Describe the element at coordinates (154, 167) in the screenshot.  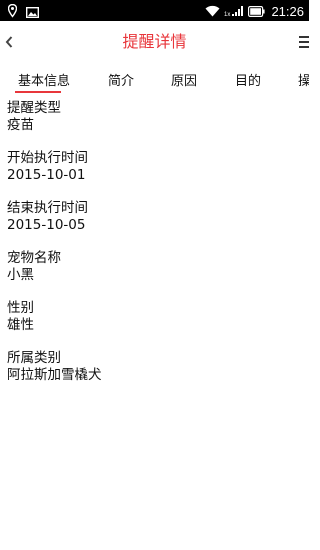
I see `detail-field-start-time: 开始执行时间 2015-10-01` at that location.